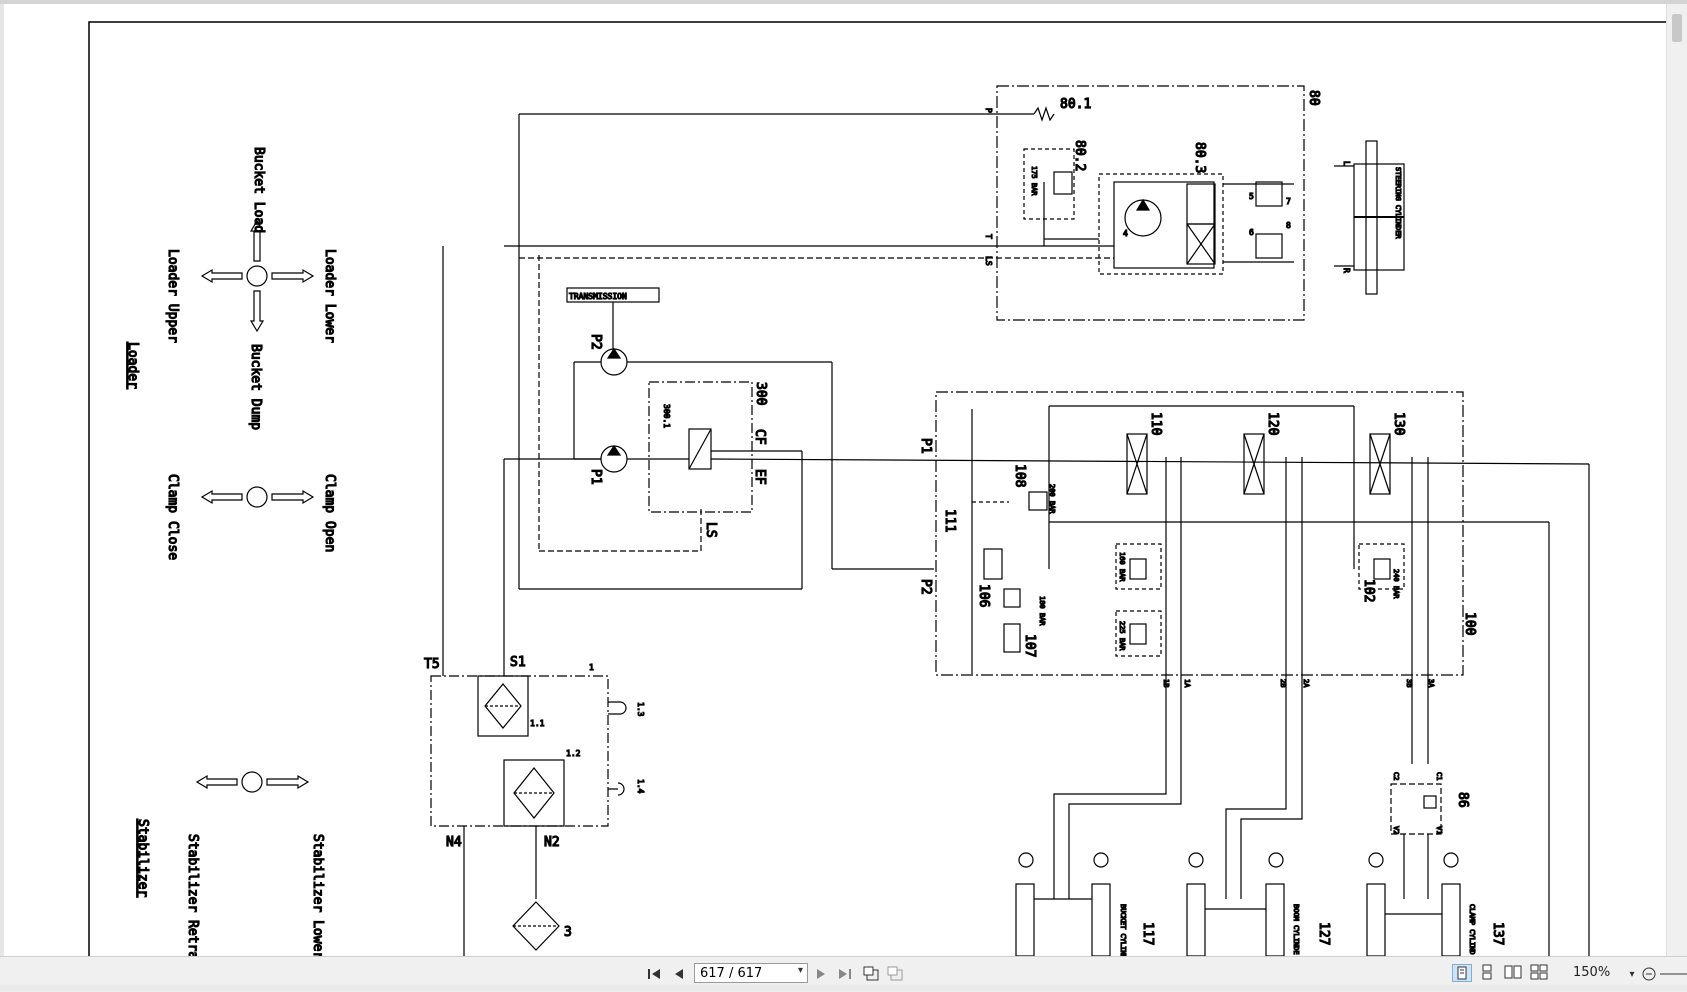 The image size is (1687, 992). What do you see at coordinates (1472, 929) in the screenshot?
I see `svg-text: CLAMP CYLIND` at bounding box center [1472, 929].